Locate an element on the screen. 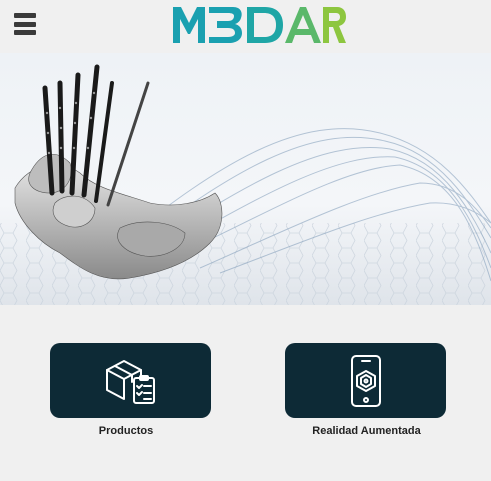  app-header is located at coordinates (245, 26).